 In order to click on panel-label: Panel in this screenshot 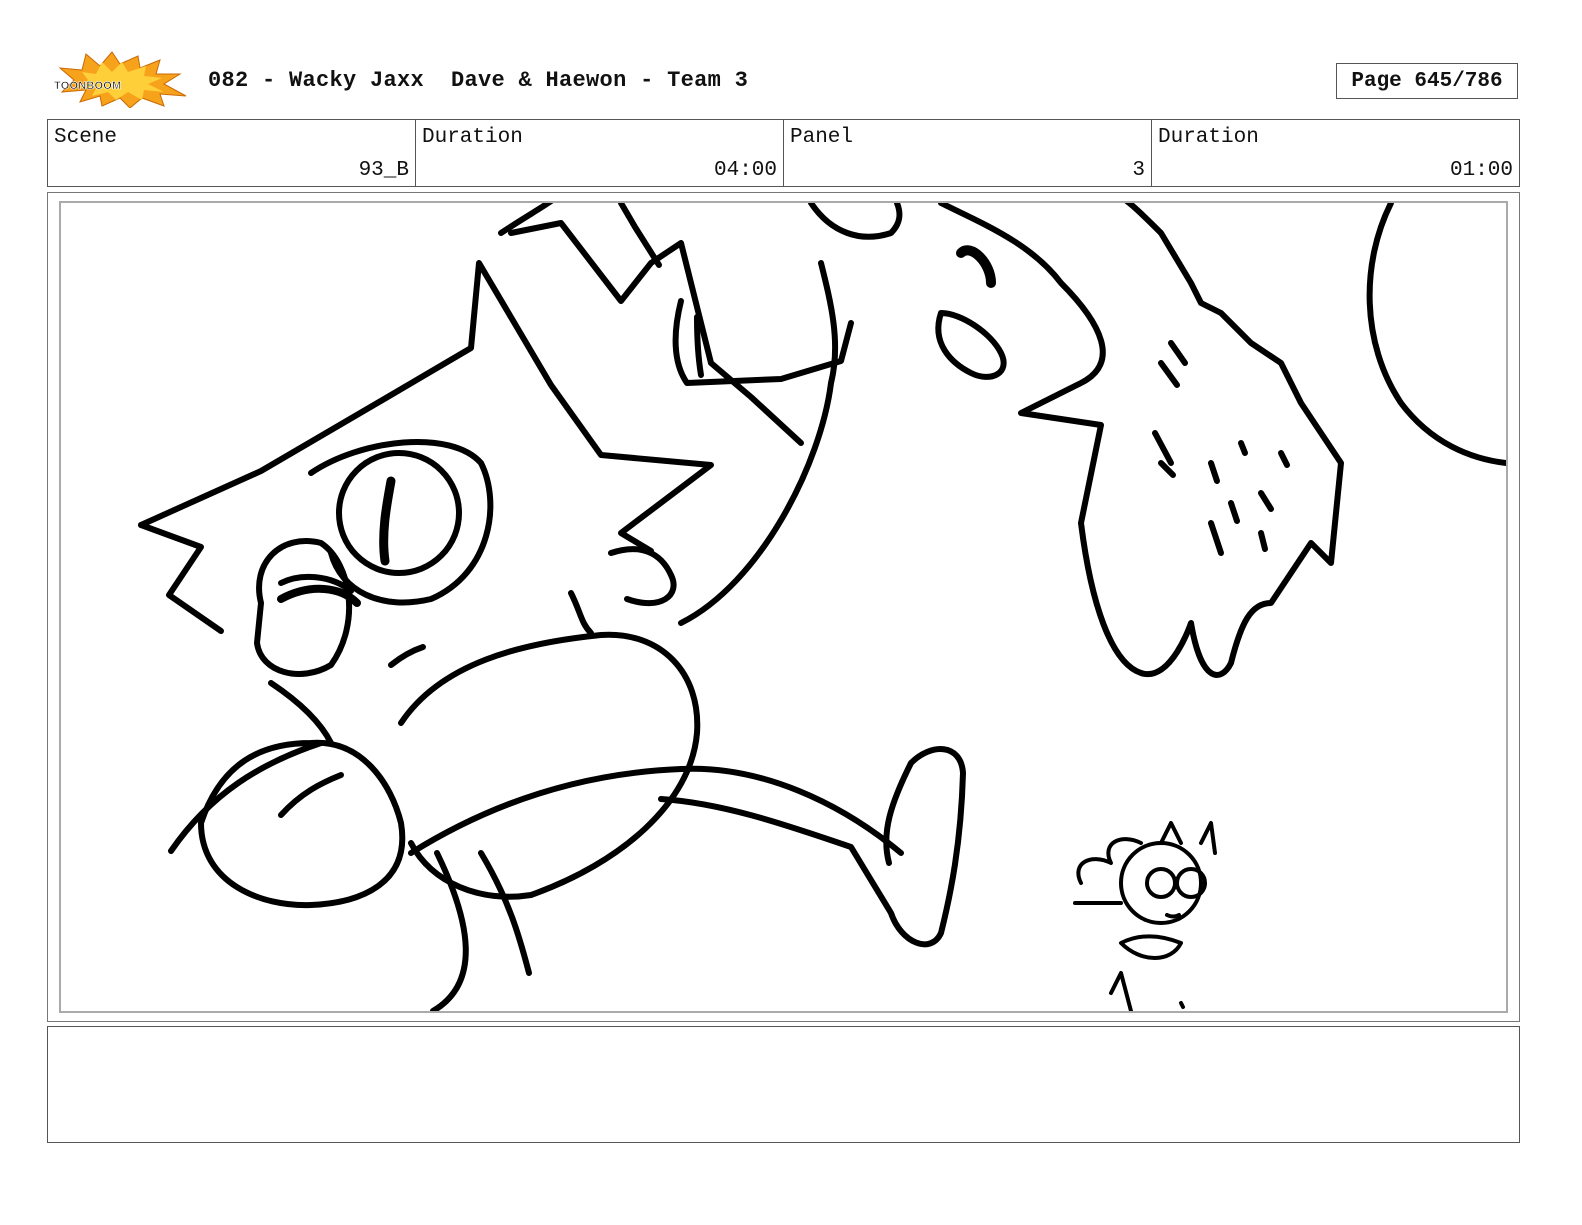, I will do `click(822, 137)`.